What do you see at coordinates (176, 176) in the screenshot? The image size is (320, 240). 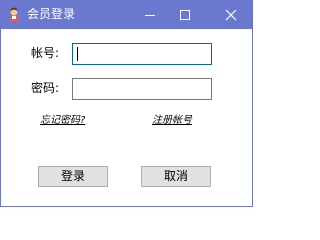 I see `cancel-button: 取消` at bounding box center [176, 176].